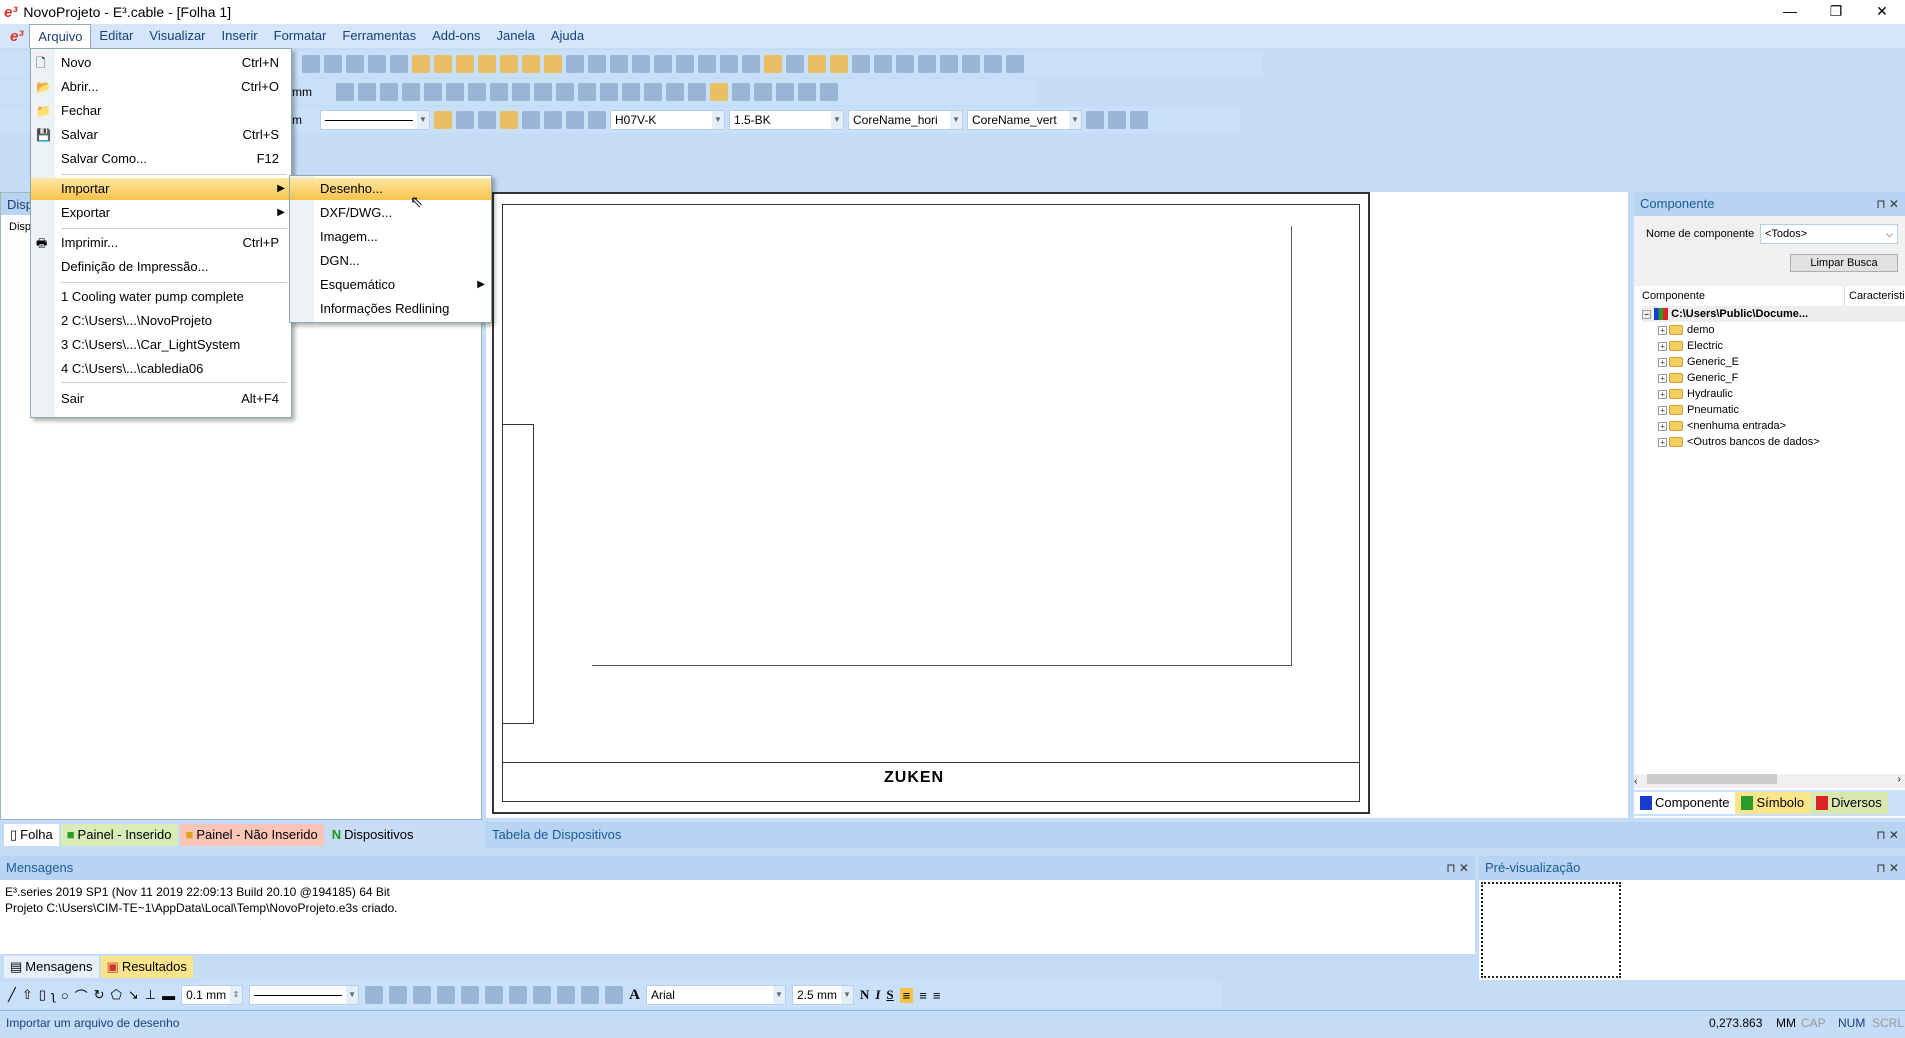  What do you see at coordinates (518, 995) in the screenshot?
I see `back-icon` at bounding box center [518, 995].